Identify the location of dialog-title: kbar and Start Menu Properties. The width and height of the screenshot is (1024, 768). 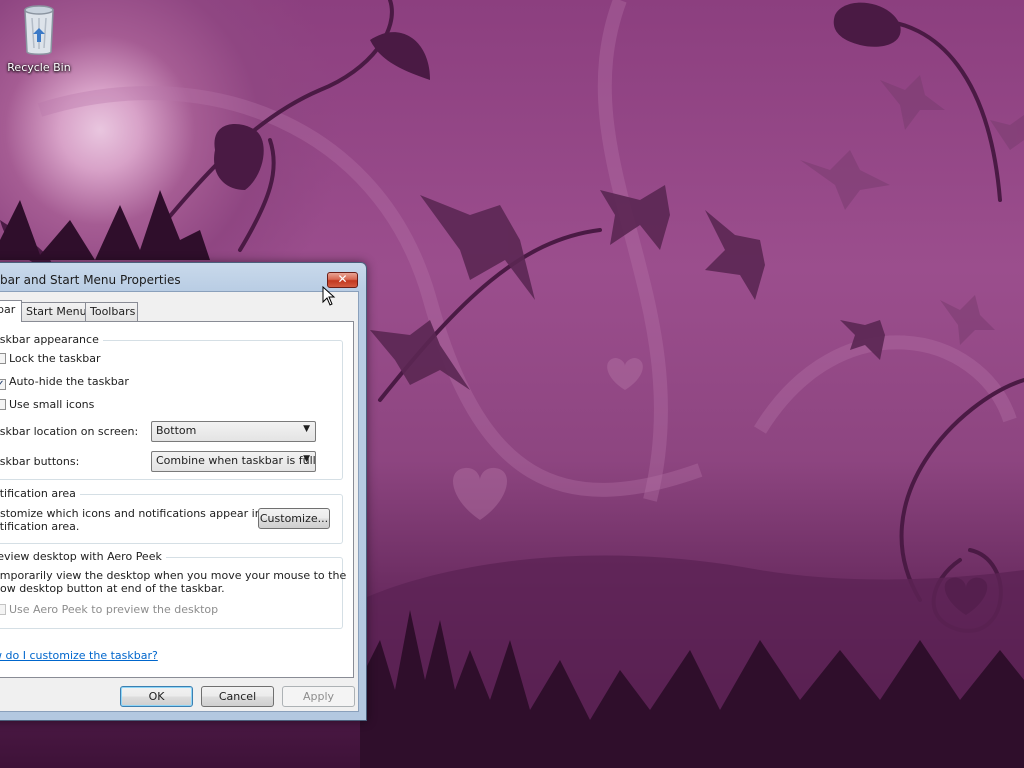
(90, 280).